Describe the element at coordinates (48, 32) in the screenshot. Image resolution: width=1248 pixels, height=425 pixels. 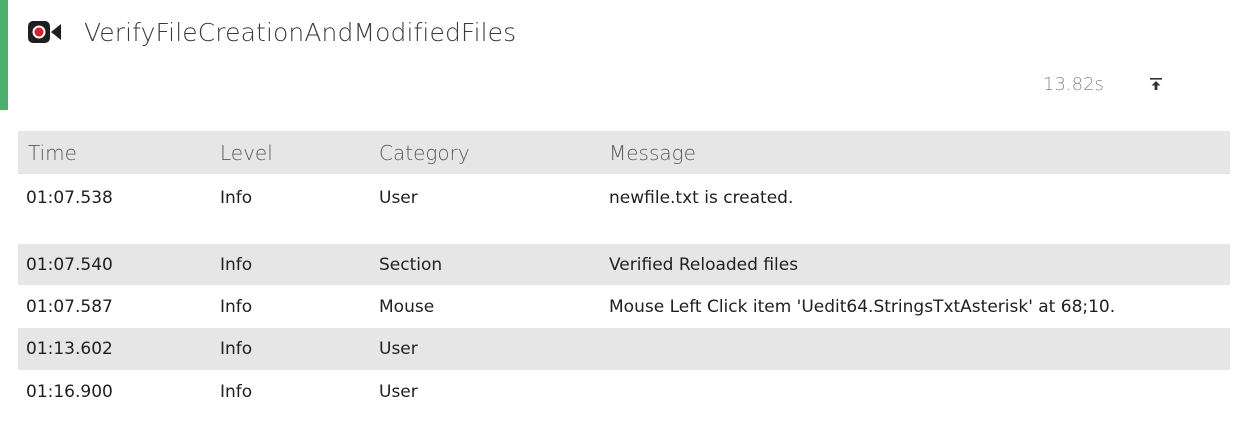
I see `video-record-icon` at that location.